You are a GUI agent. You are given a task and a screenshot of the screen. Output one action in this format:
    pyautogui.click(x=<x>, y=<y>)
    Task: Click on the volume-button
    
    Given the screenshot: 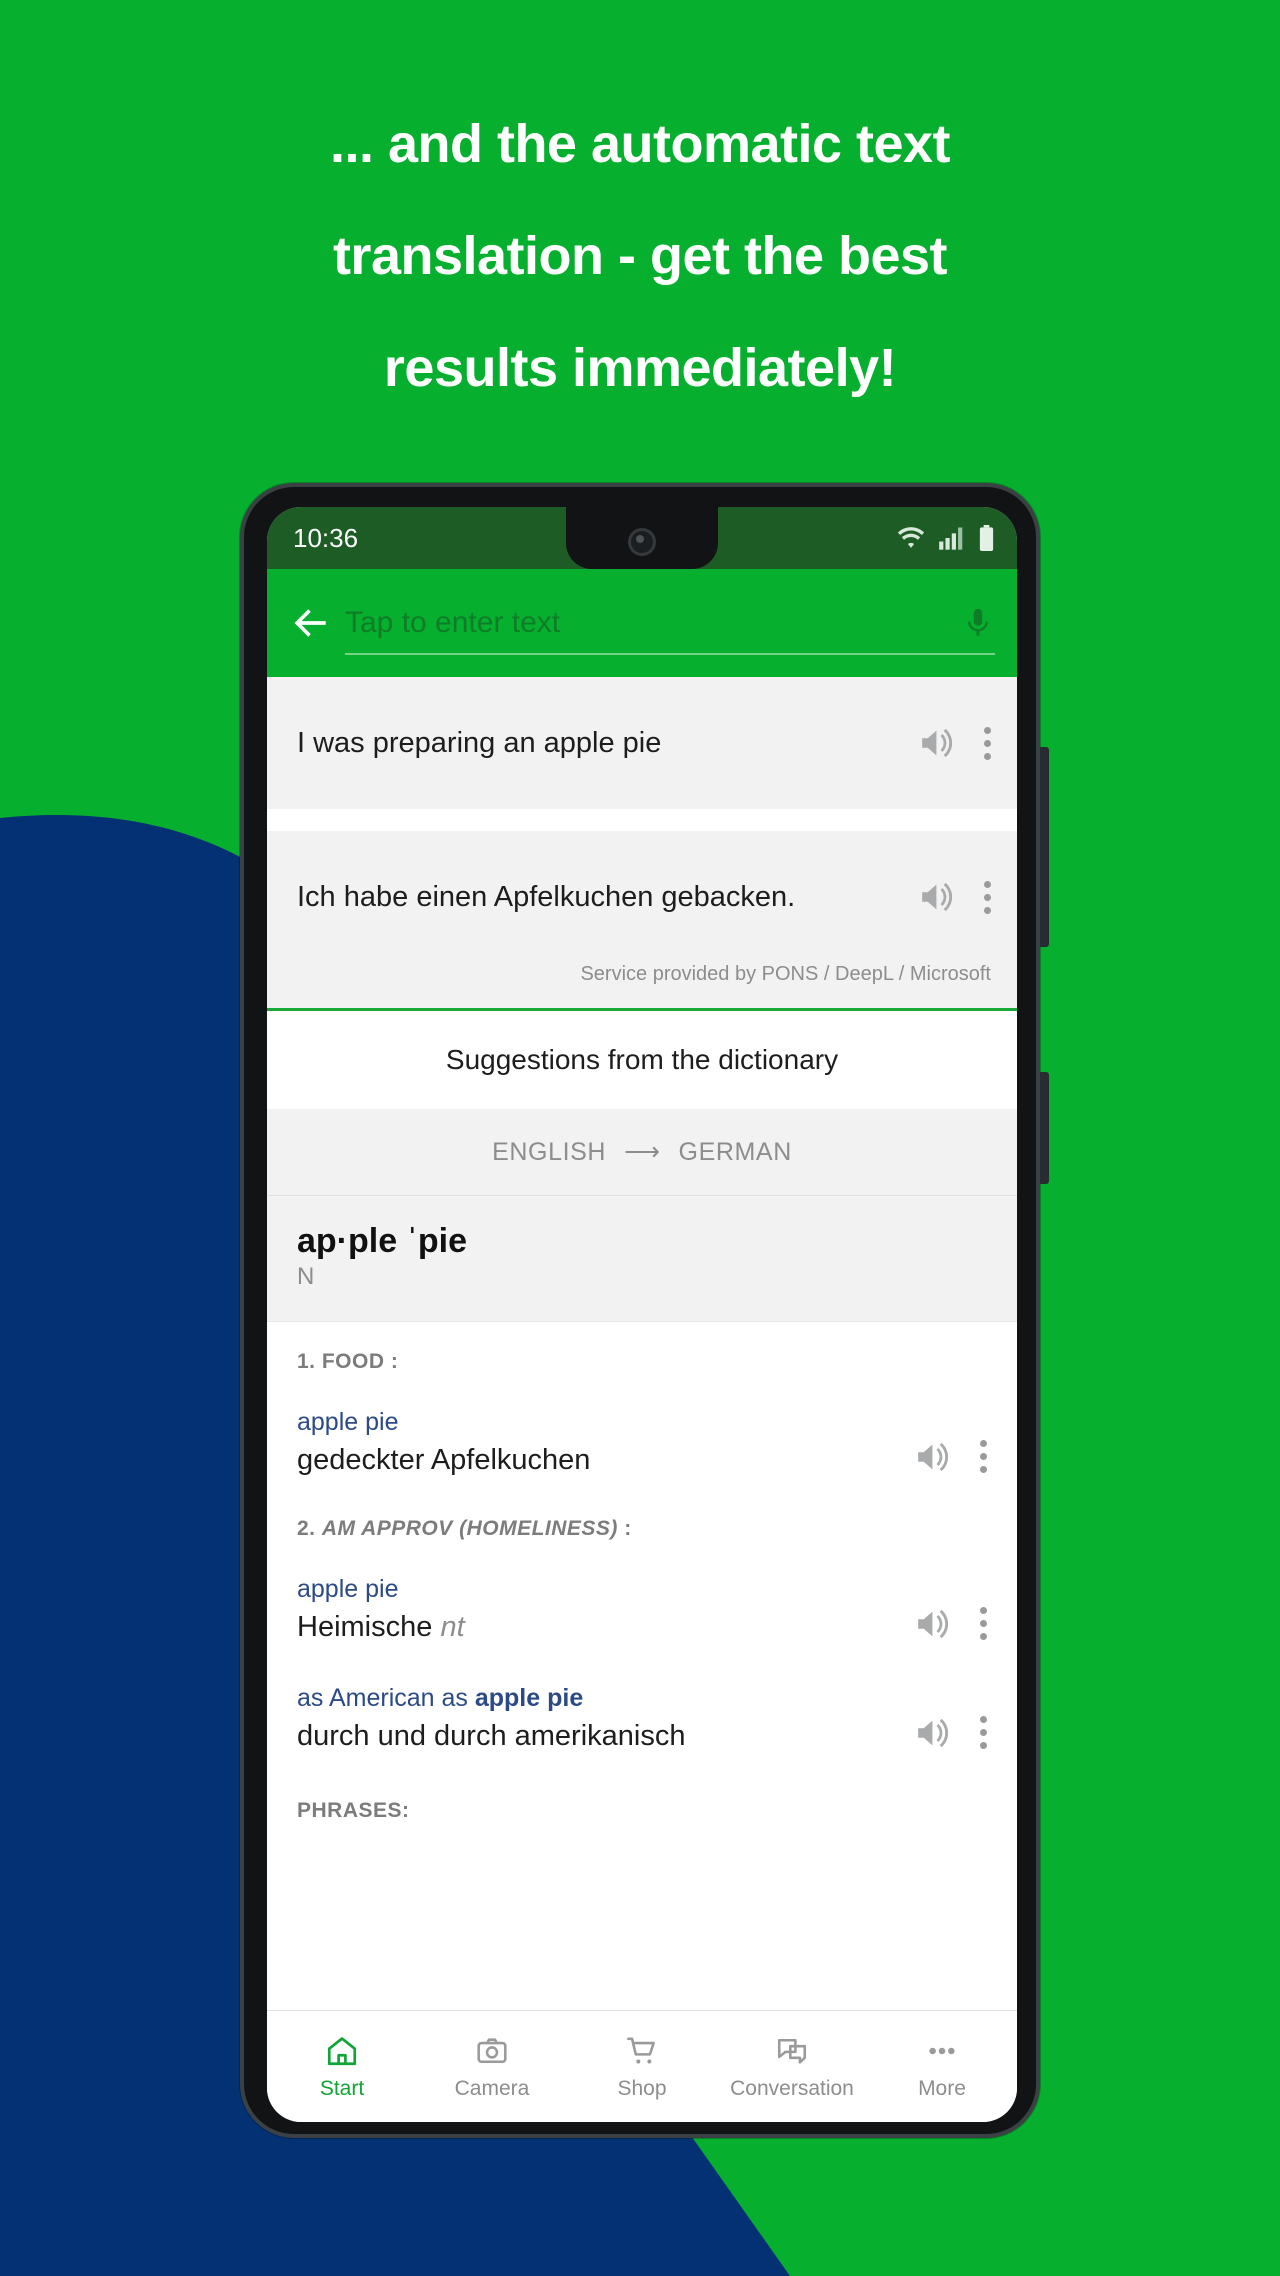 What is the action you would take?
    pyautogui.click(x=1044, y=847)
    